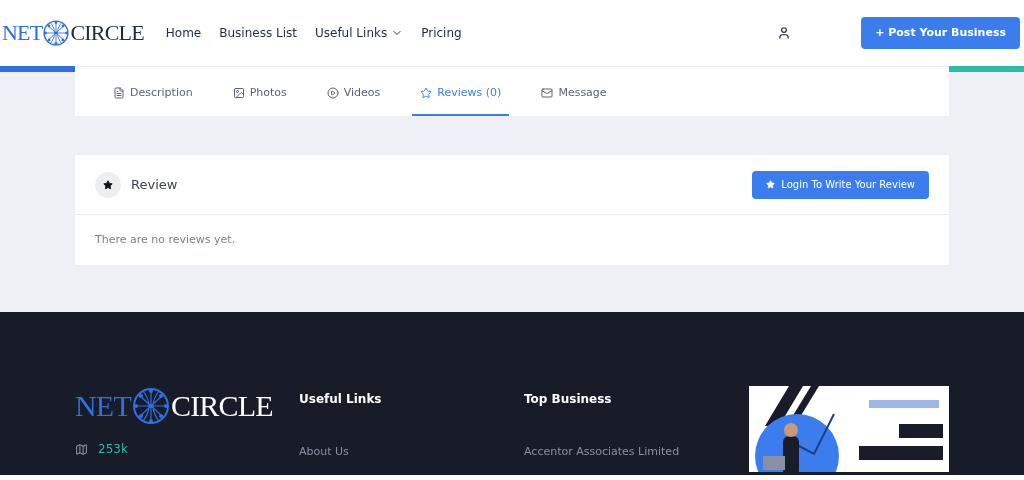  I want to click on stat-value: 253k, so click(113, 449).